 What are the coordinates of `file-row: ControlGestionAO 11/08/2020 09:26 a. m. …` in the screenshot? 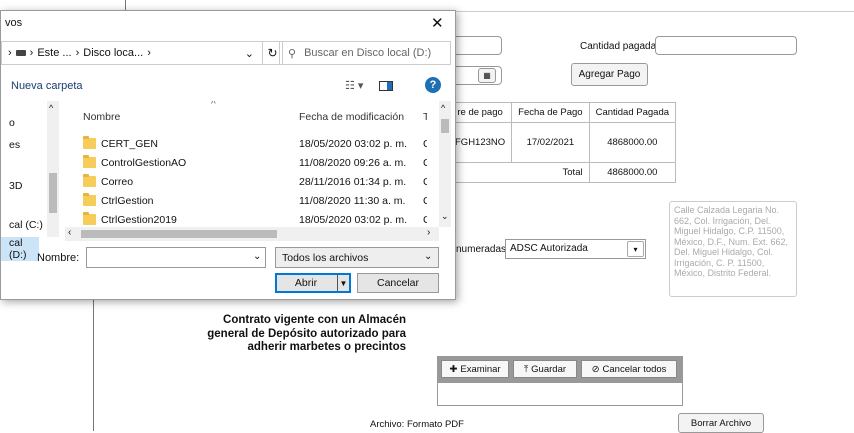 It's located at (249, 163).